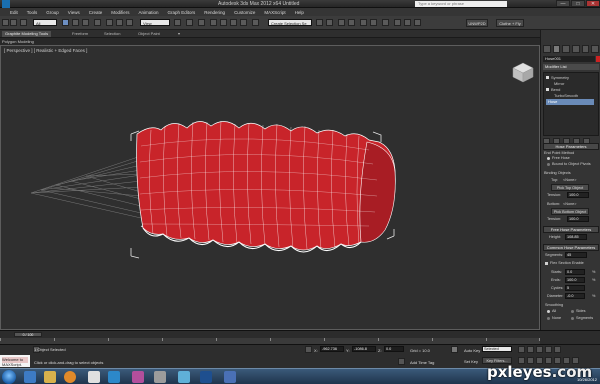 The width and height of the screenshot is (600, 384). I want to click on set-key-mode-icon, so click(454, 349).